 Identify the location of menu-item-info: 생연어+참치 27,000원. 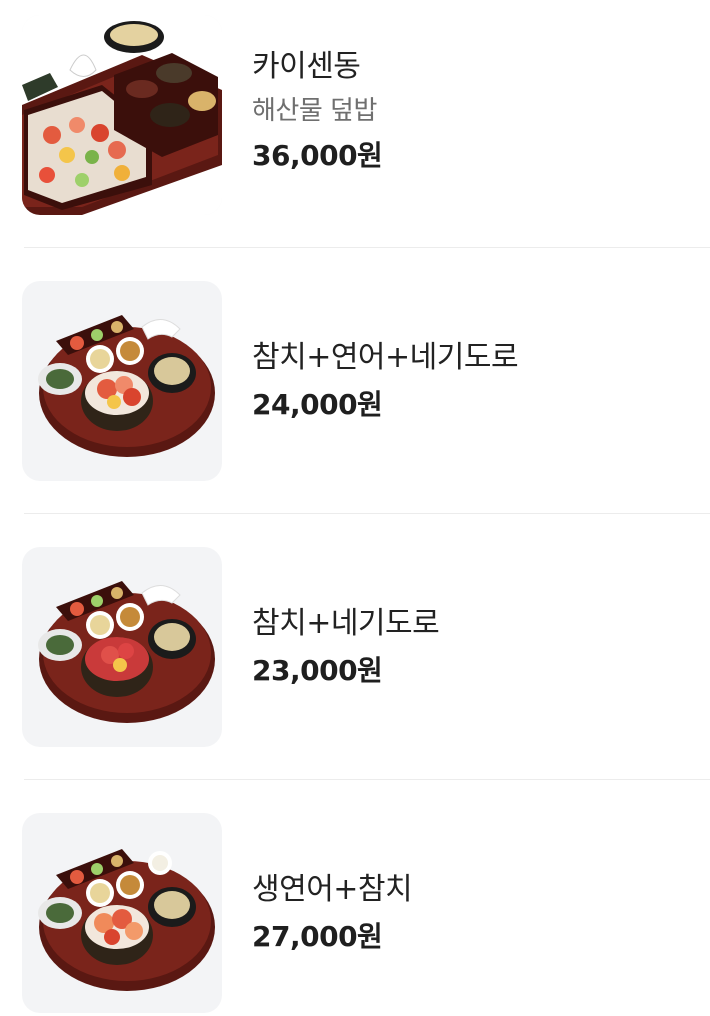
(472, 913).